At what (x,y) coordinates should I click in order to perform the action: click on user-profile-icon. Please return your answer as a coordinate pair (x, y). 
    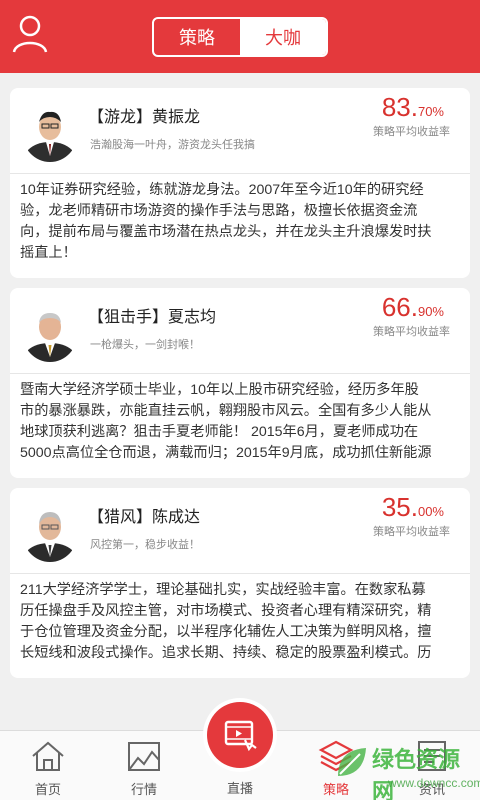
    Looking at the image, I should click on (30, 34).